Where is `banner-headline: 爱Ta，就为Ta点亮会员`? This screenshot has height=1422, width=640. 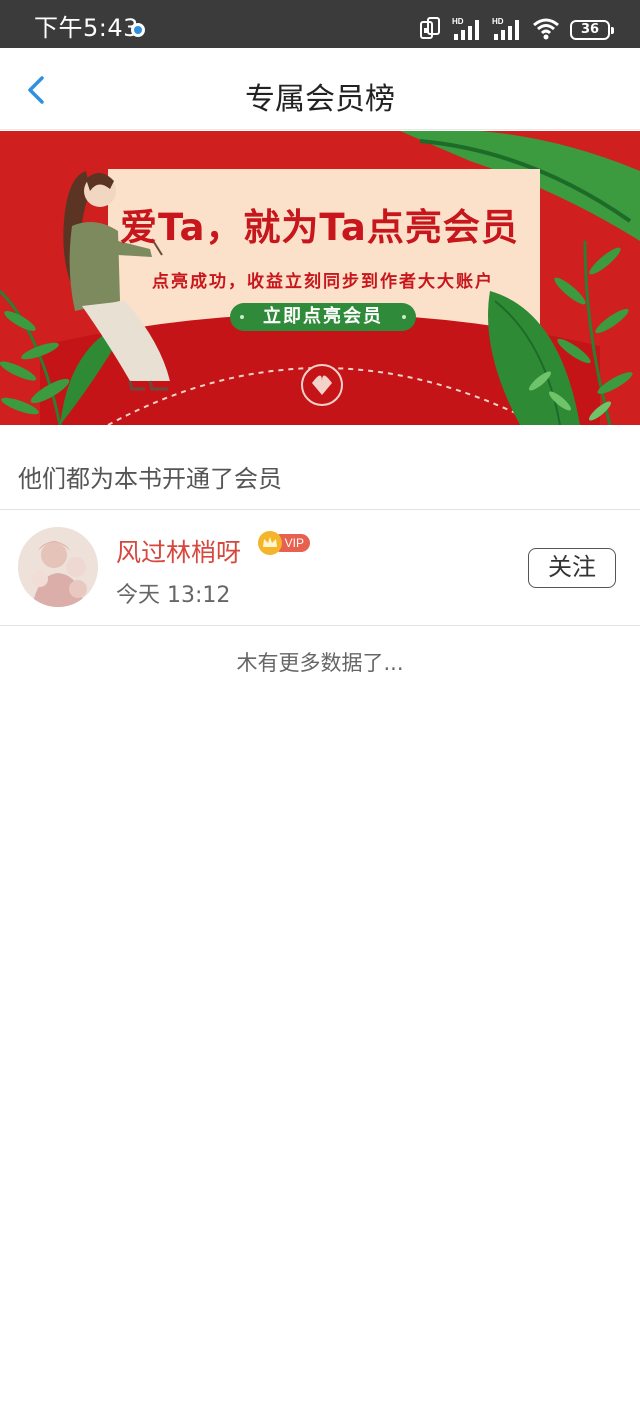 banner-headline: 爱Ta，就为Ta点亮会员 is located at coordinates (319, 227).